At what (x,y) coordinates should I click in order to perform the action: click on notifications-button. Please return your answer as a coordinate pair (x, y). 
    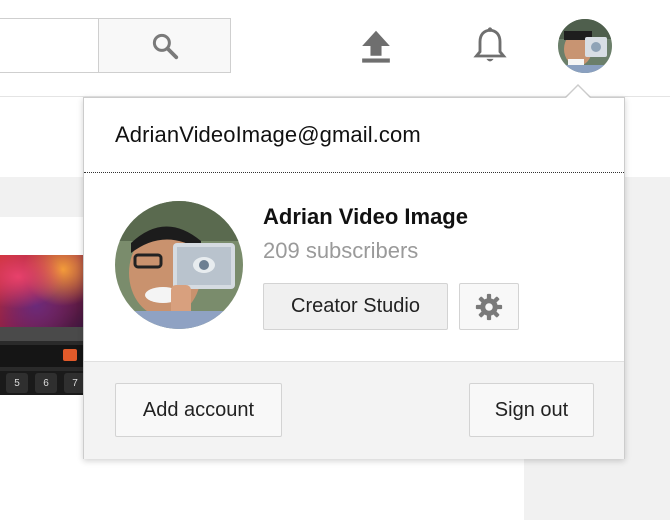
    Looking at the image, I should click on (490, 46).